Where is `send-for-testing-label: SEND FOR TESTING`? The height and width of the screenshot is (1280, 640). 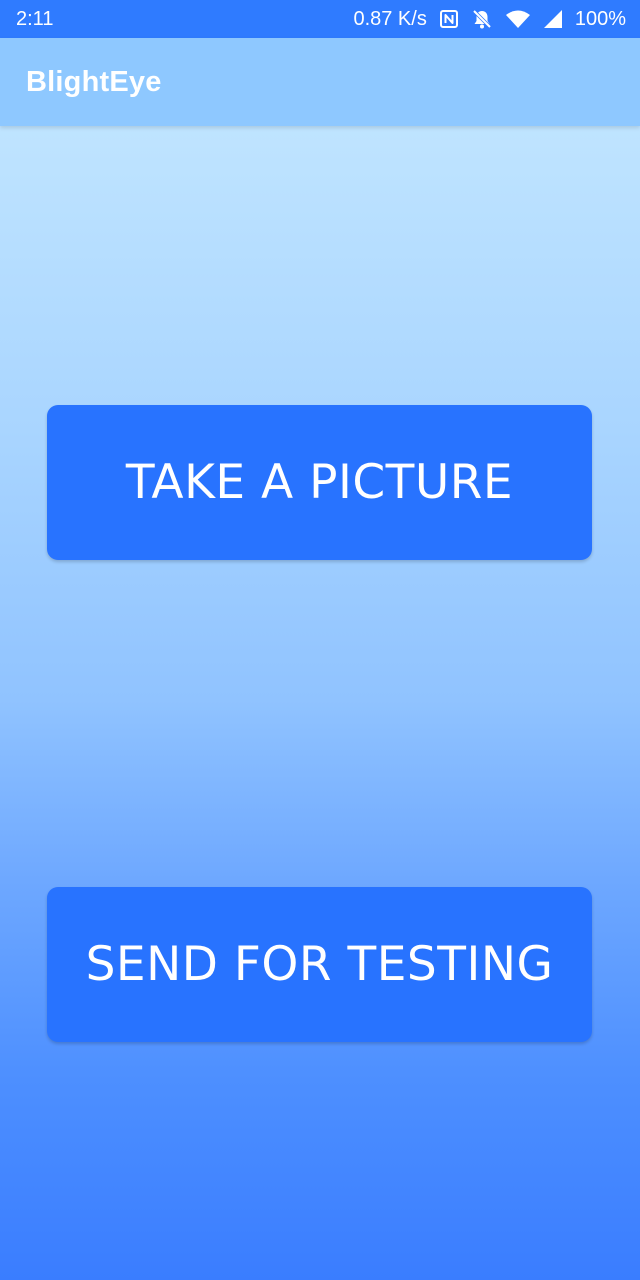 send-for-testing-label: SEND FOR TESTING is located at coordinates (319, 964).